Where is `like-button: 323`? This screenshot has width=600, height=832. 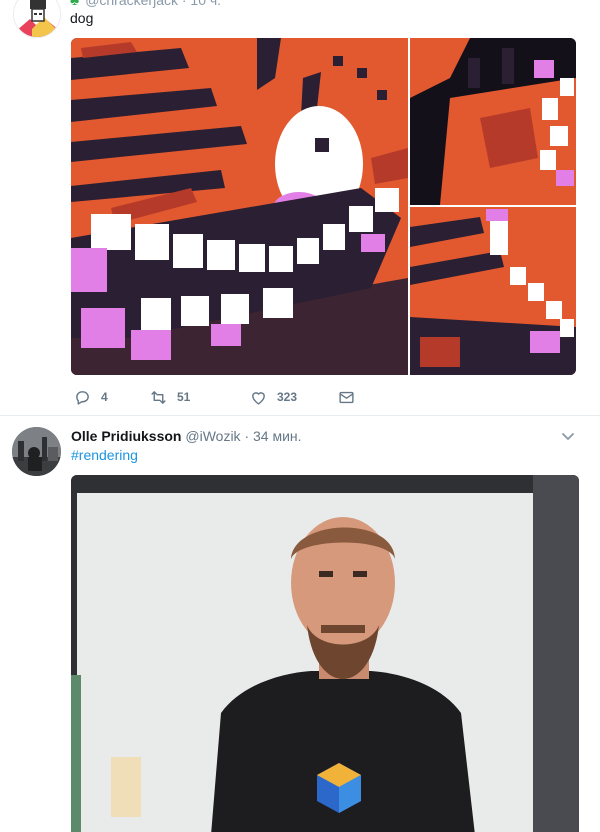
like-button: 323 is located at coordinates (279, 397).